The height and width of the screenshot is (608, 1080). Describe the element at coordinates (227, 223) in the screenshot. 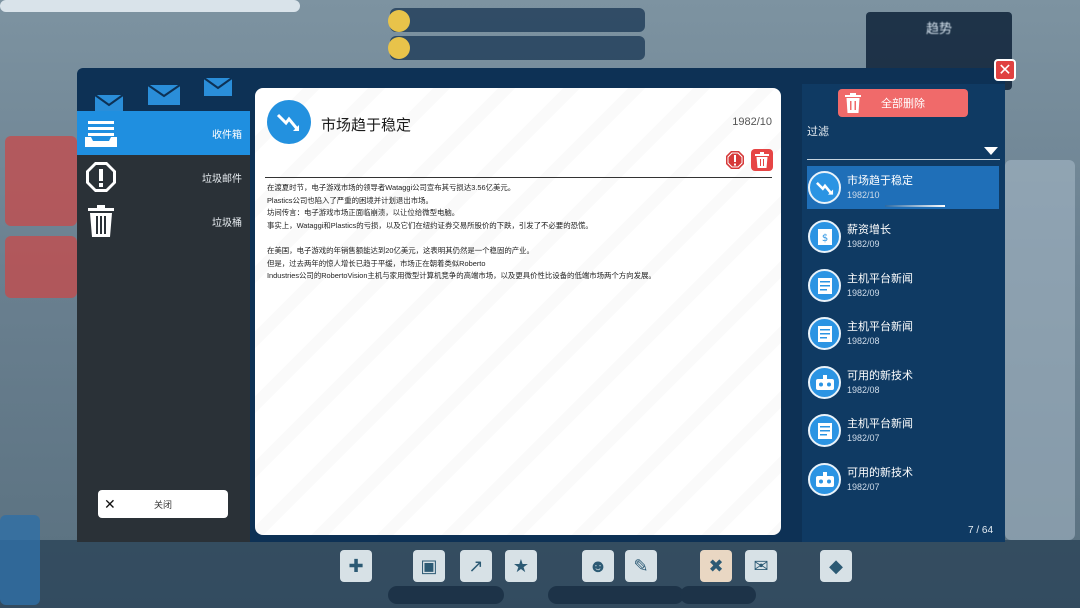

I see `sidebar-item-label: 垃圾桶` at that location.